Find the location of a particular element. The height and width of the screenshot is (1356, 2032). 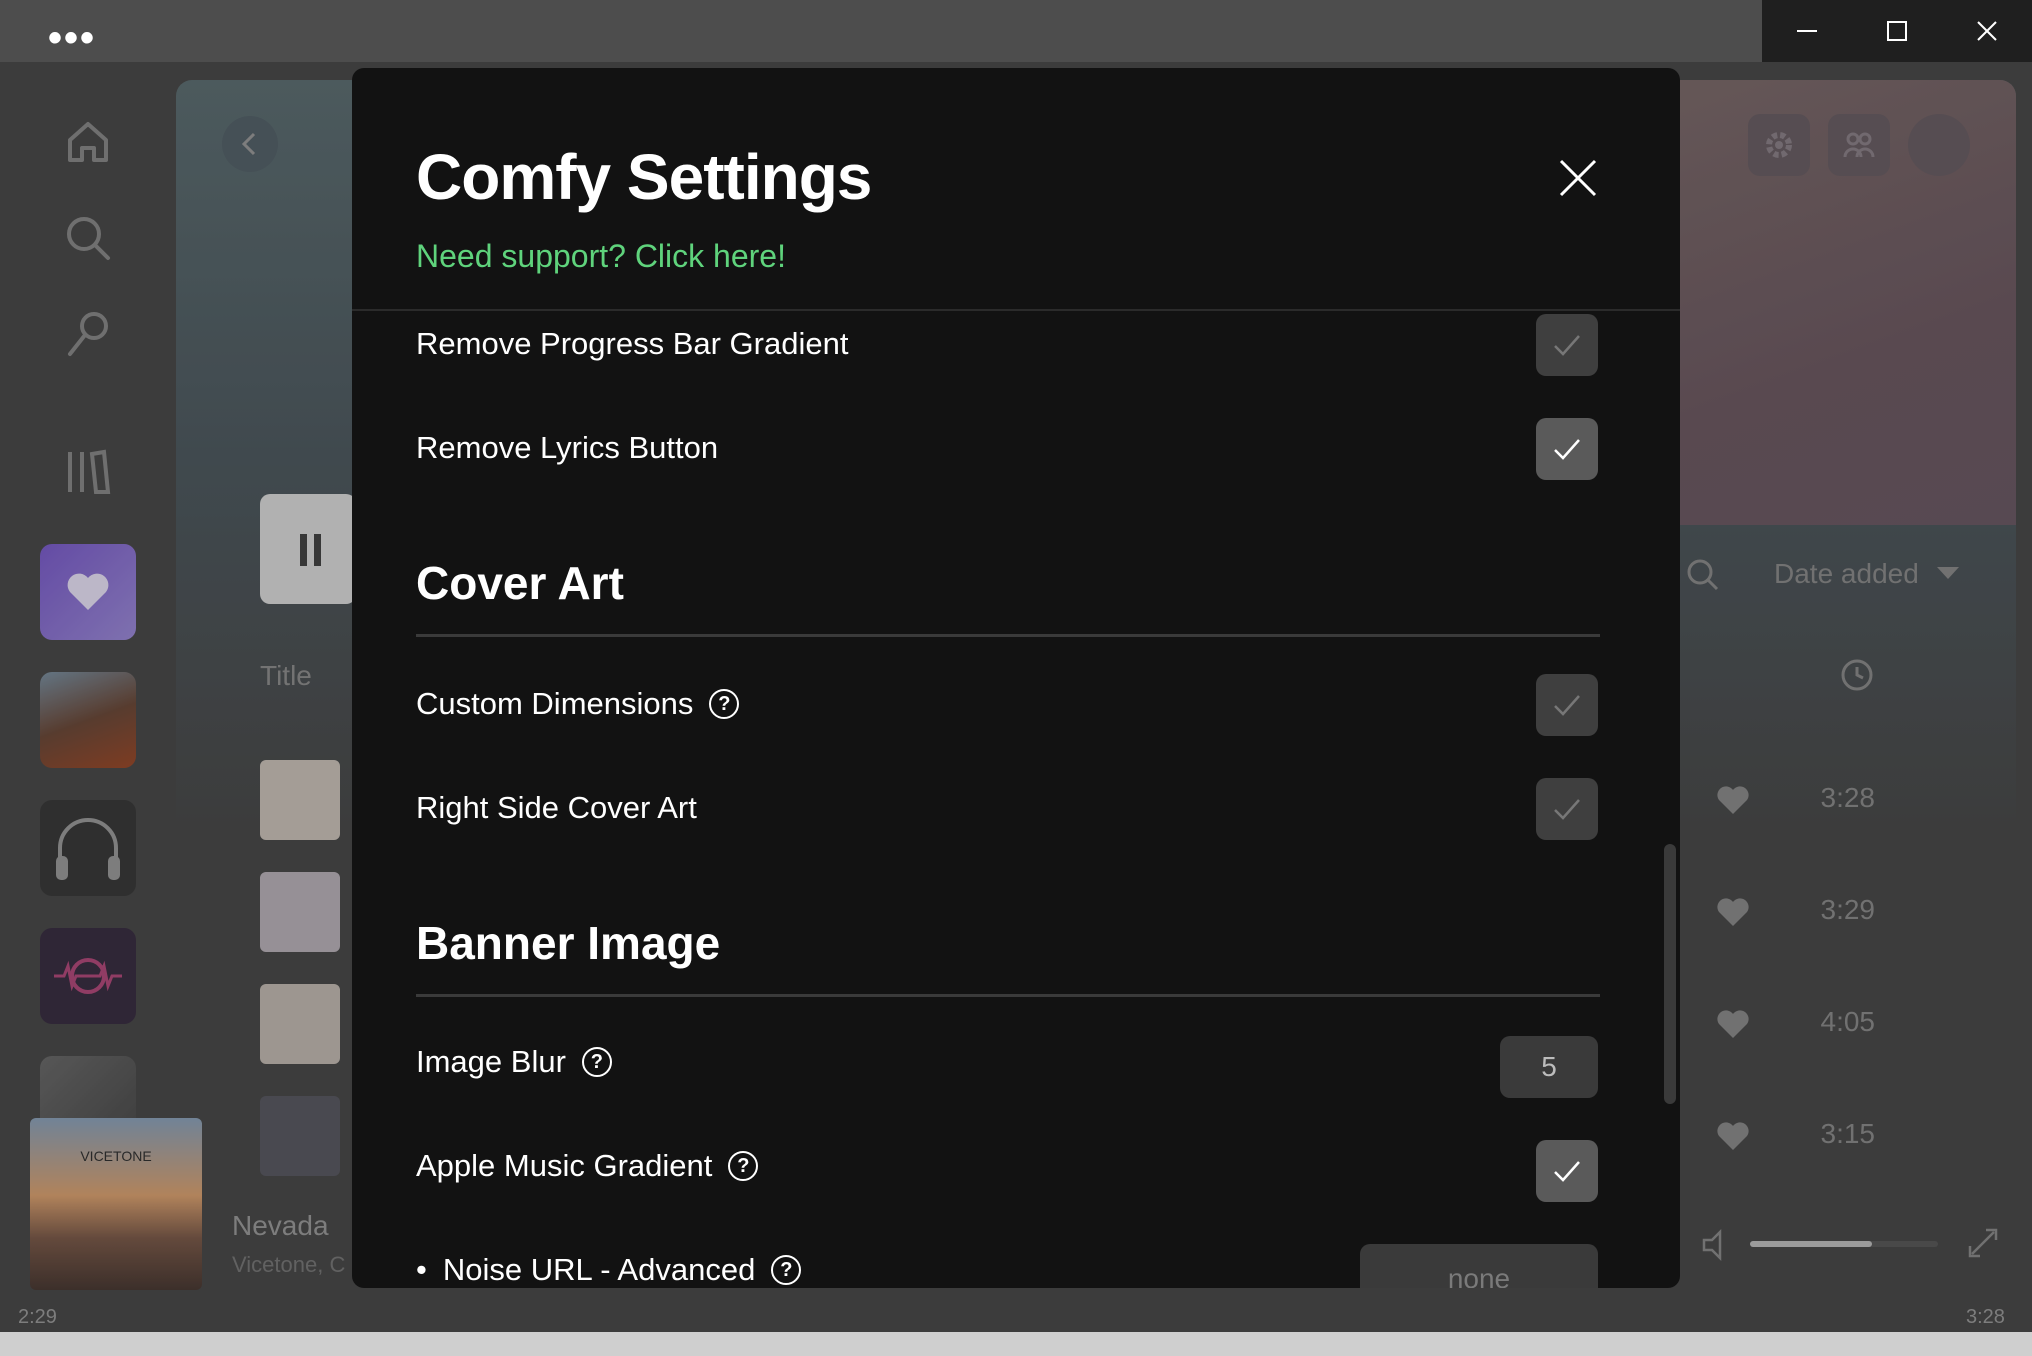

noise-url-input: none is located at coordinates (1479, 1266).